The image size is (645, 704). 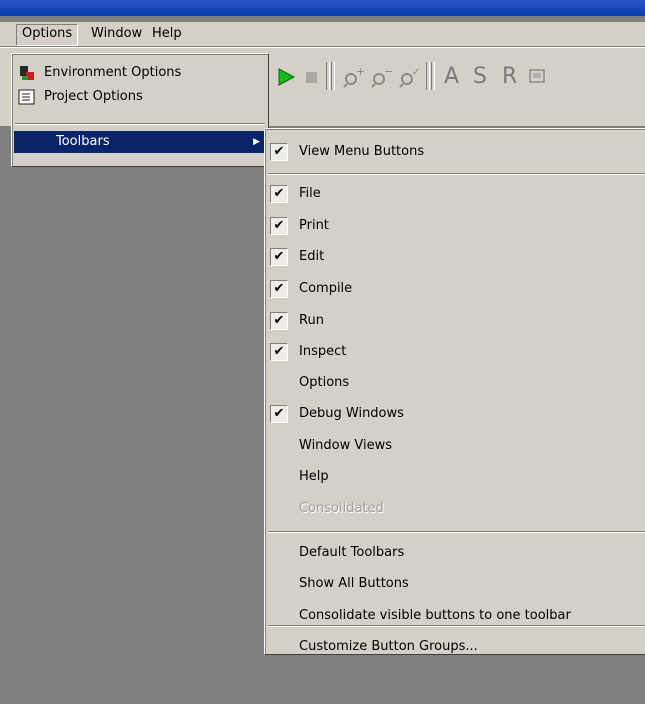 What do you see at coordinates (352, 552) in the screenshot?
I see `submenu-item-label: Default Toolbars` at bounding box center [352, 552].